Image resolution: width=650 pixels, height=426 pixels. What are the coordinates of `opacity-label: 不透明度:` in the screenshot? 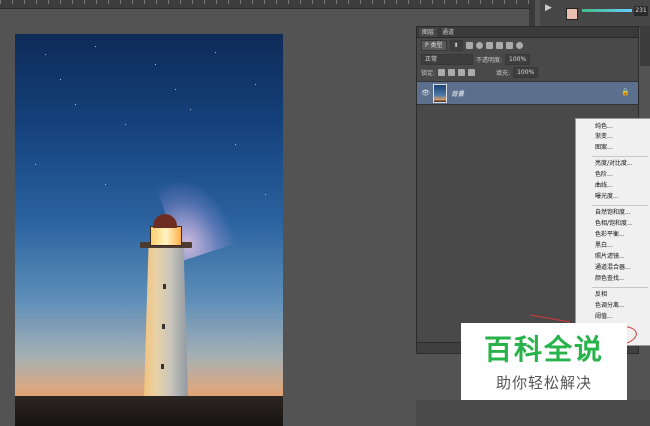 It's located at (489, 60).